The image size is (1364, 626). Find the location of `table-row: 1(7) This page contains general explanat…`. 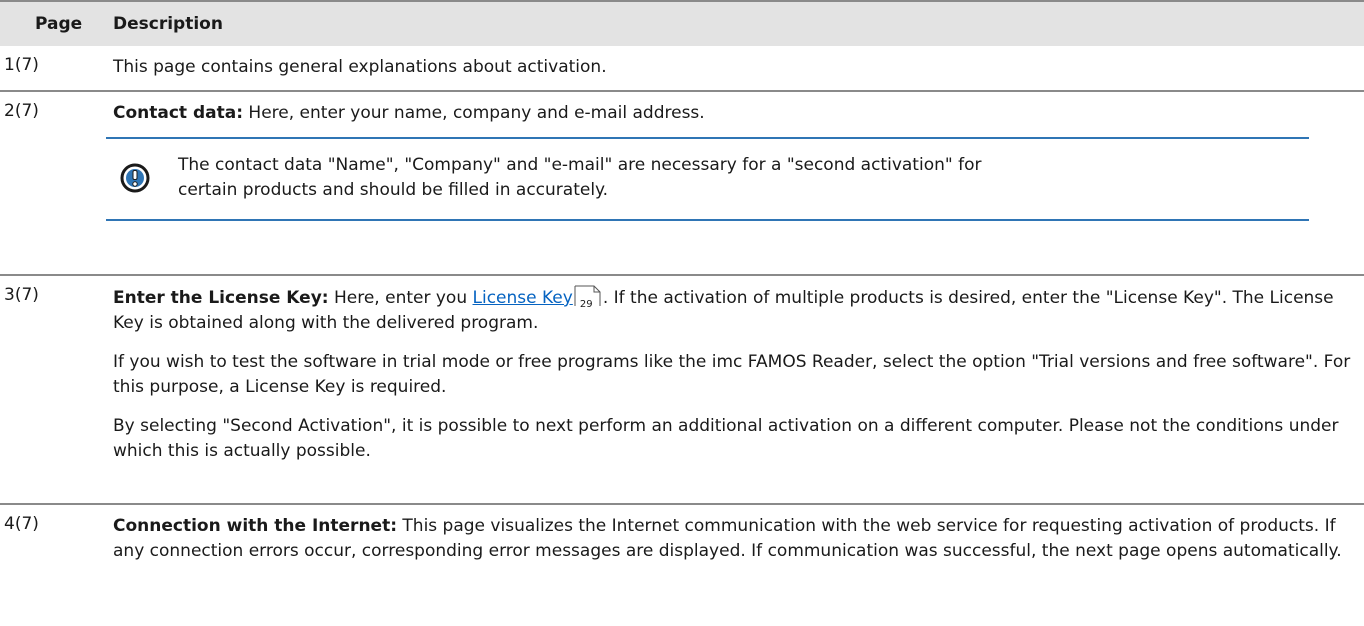

table-row: 1(7) This page contains general explanat… is located at coordinates (682, 68).